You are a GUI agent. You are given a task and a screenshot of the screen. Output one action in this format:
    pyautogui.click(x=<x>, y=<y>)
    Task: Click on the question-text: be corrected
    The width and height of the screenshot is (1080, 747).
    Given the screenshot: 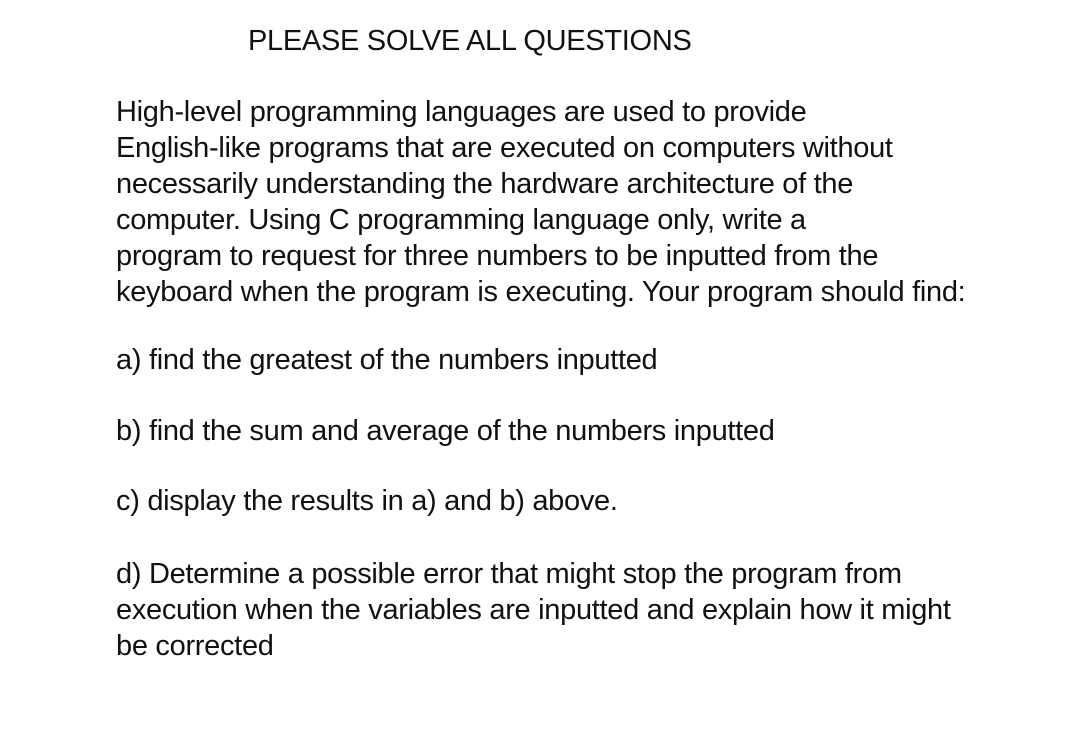 What is the action you would take?
    pyautogui.click(x=195, y=646)
    